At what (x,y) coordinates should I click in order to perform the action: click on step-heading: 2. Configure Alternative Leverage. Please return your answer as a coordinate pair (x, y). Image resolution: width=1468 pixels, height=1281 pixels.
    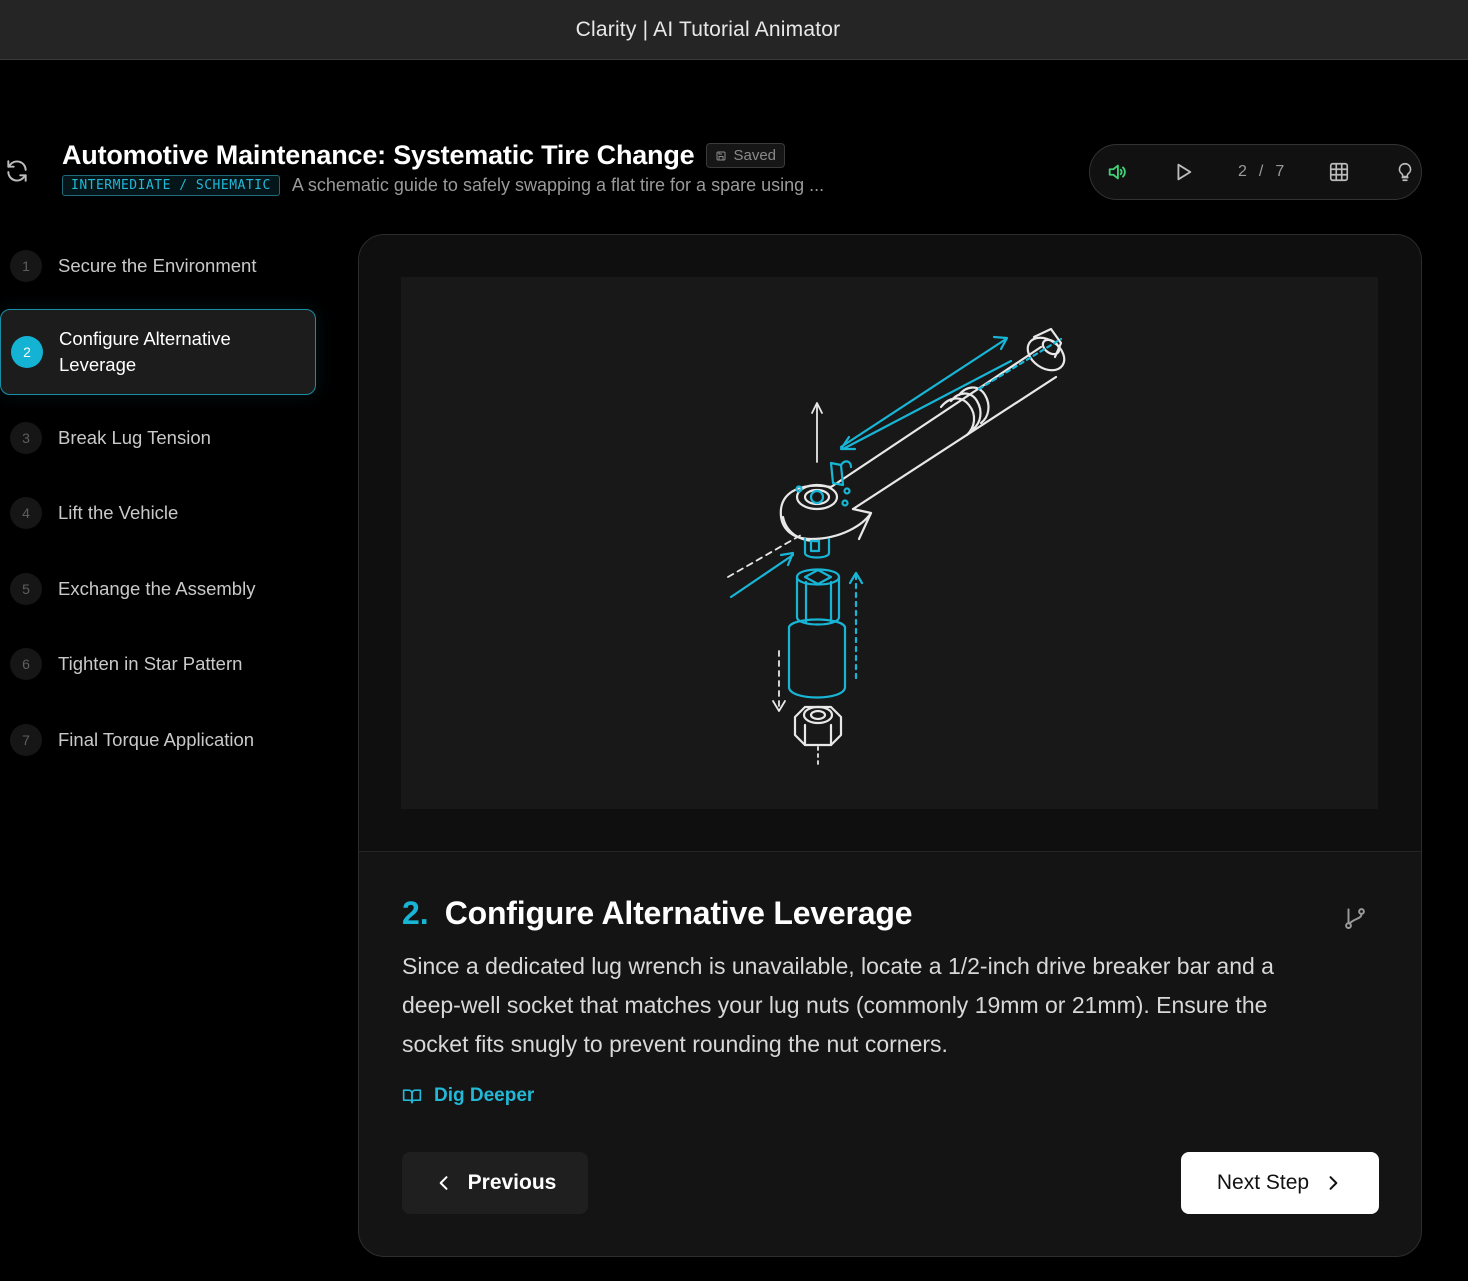
    Looking at the image, I should click on (657, 913).